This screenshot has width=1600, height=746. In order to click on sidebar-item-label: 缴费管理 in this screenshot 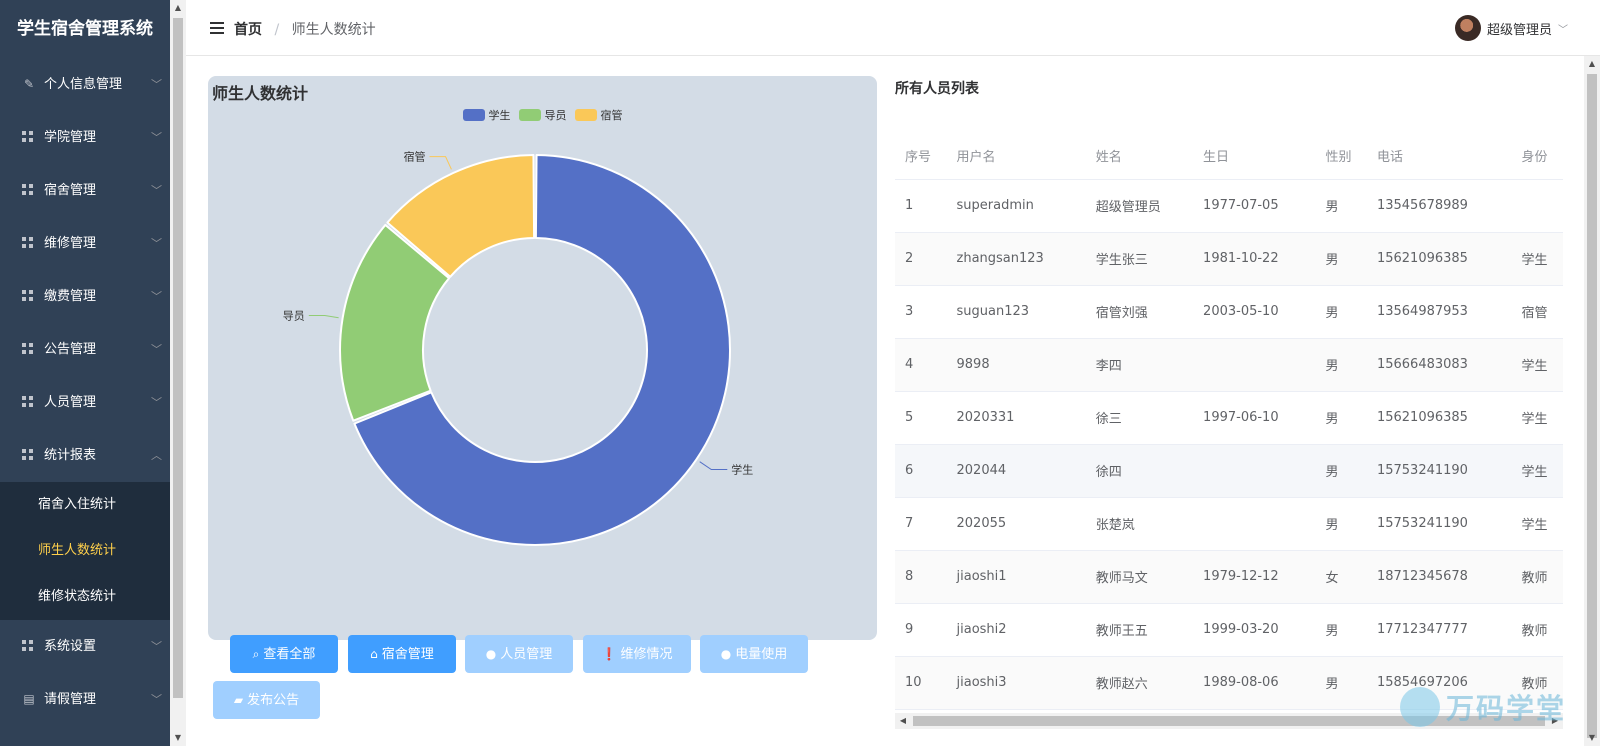, I will do `click(70, 296)`.